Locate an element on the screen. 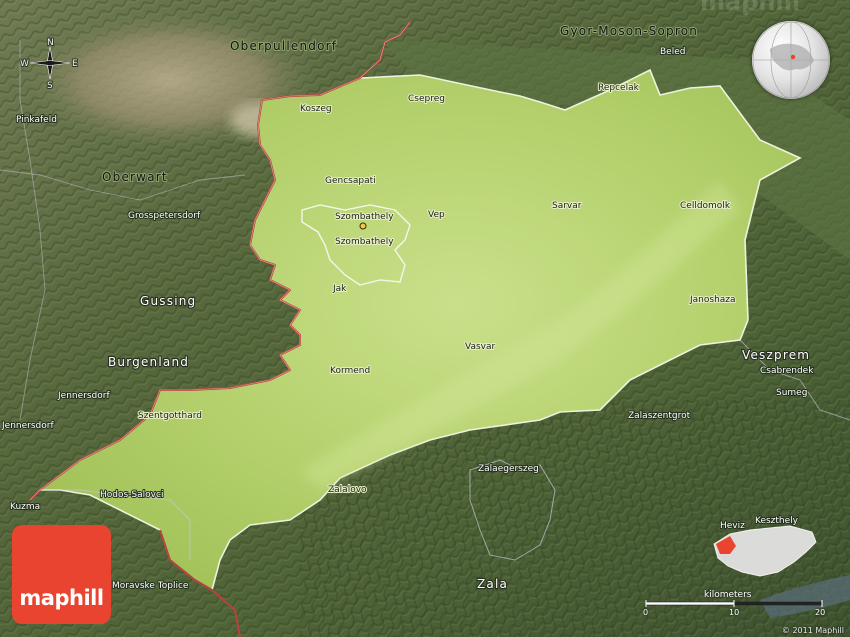  town-label-hodos: Hodos-Salovci is located at coordinates (131, 495).